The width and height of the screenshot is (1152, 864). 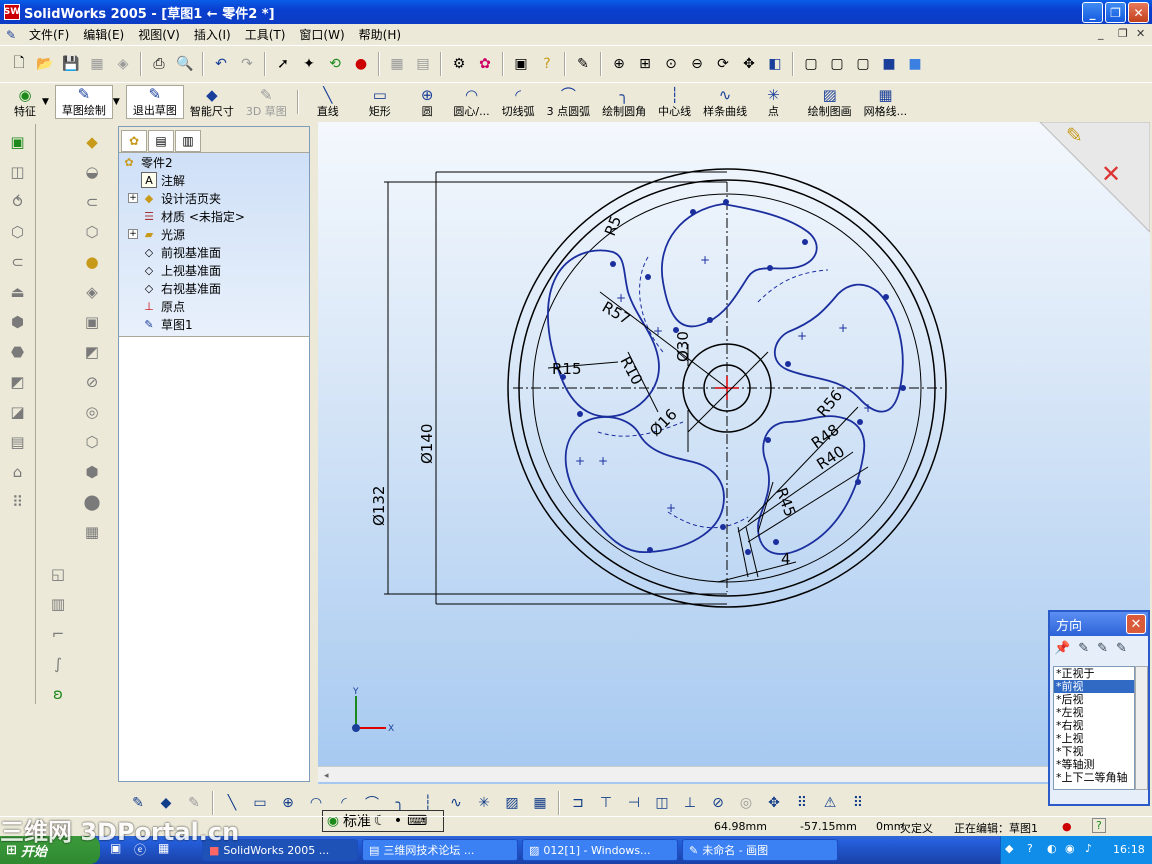 What do you see at coordinates (540, 803) in the screenshot?
I see `grid-icon: ▦` at bounding box center [540, 803].